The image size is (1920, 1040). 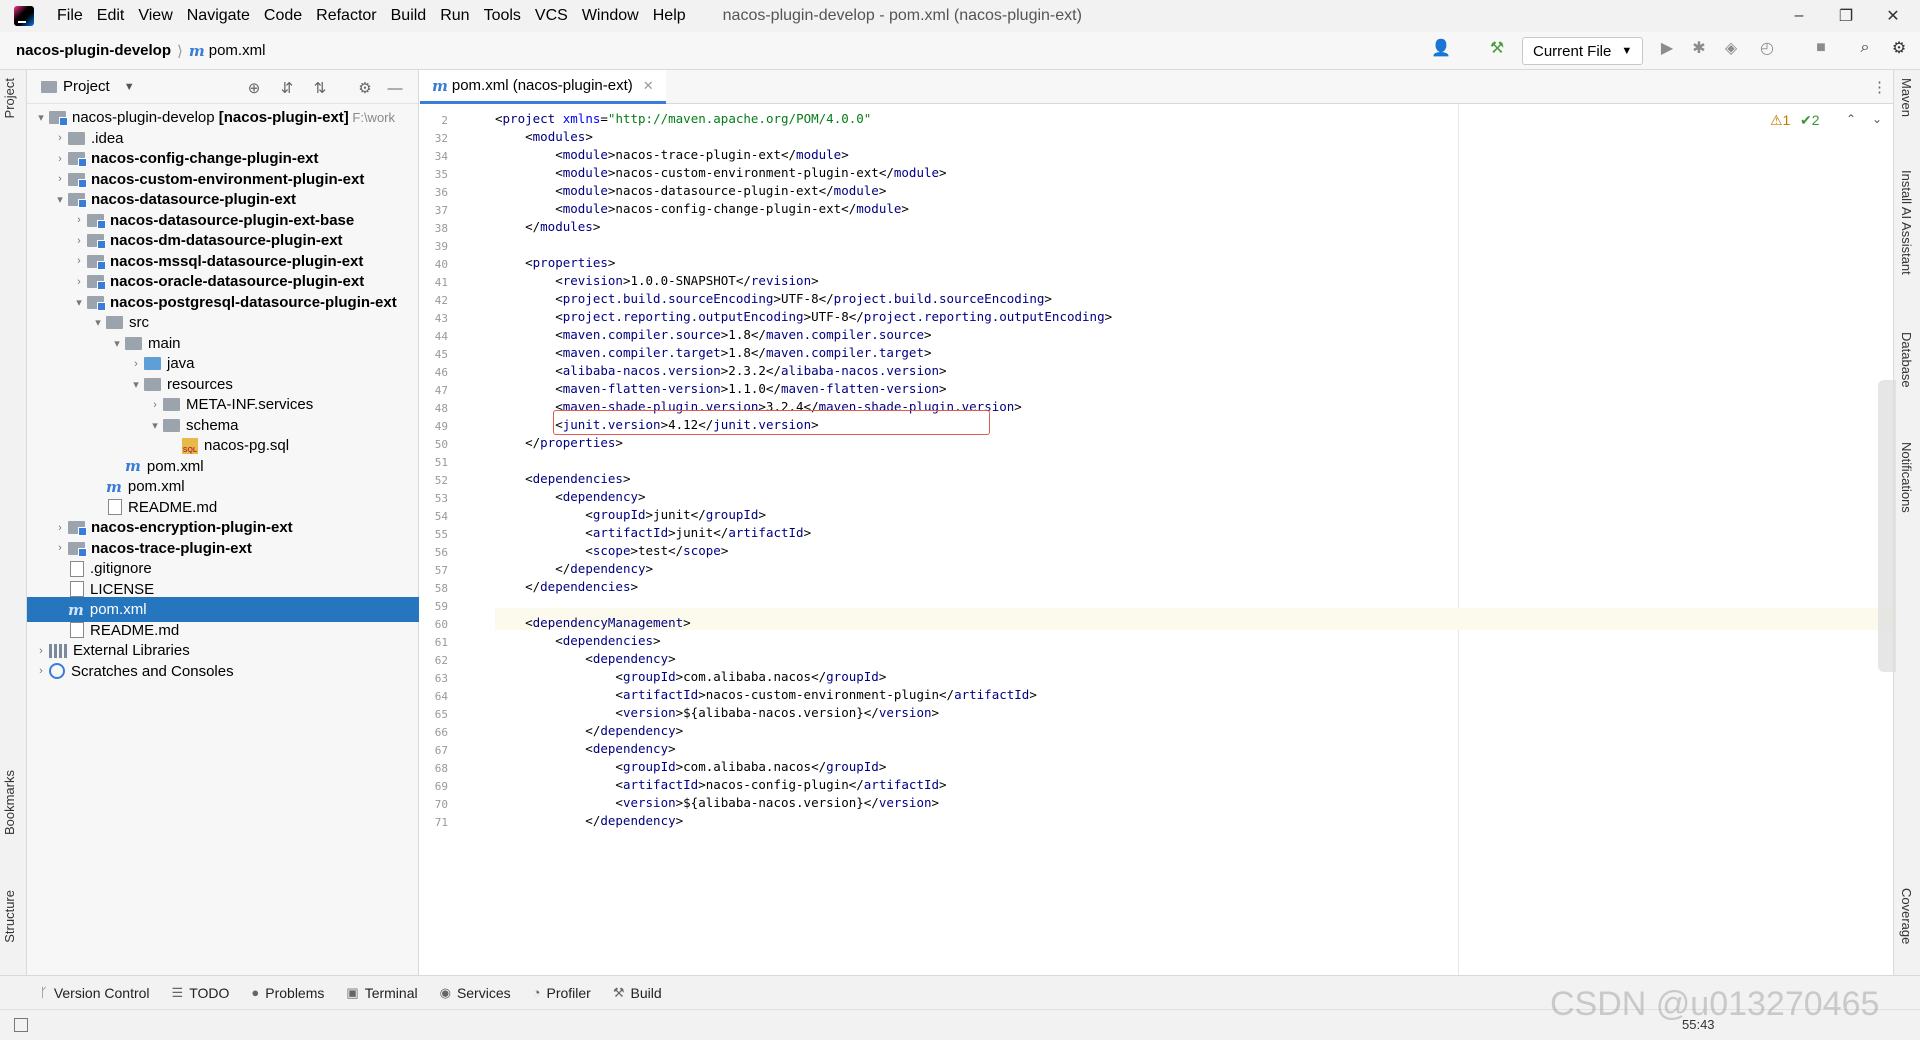 I want to click on menu-item-code: Code, so click(x=283, y=16).